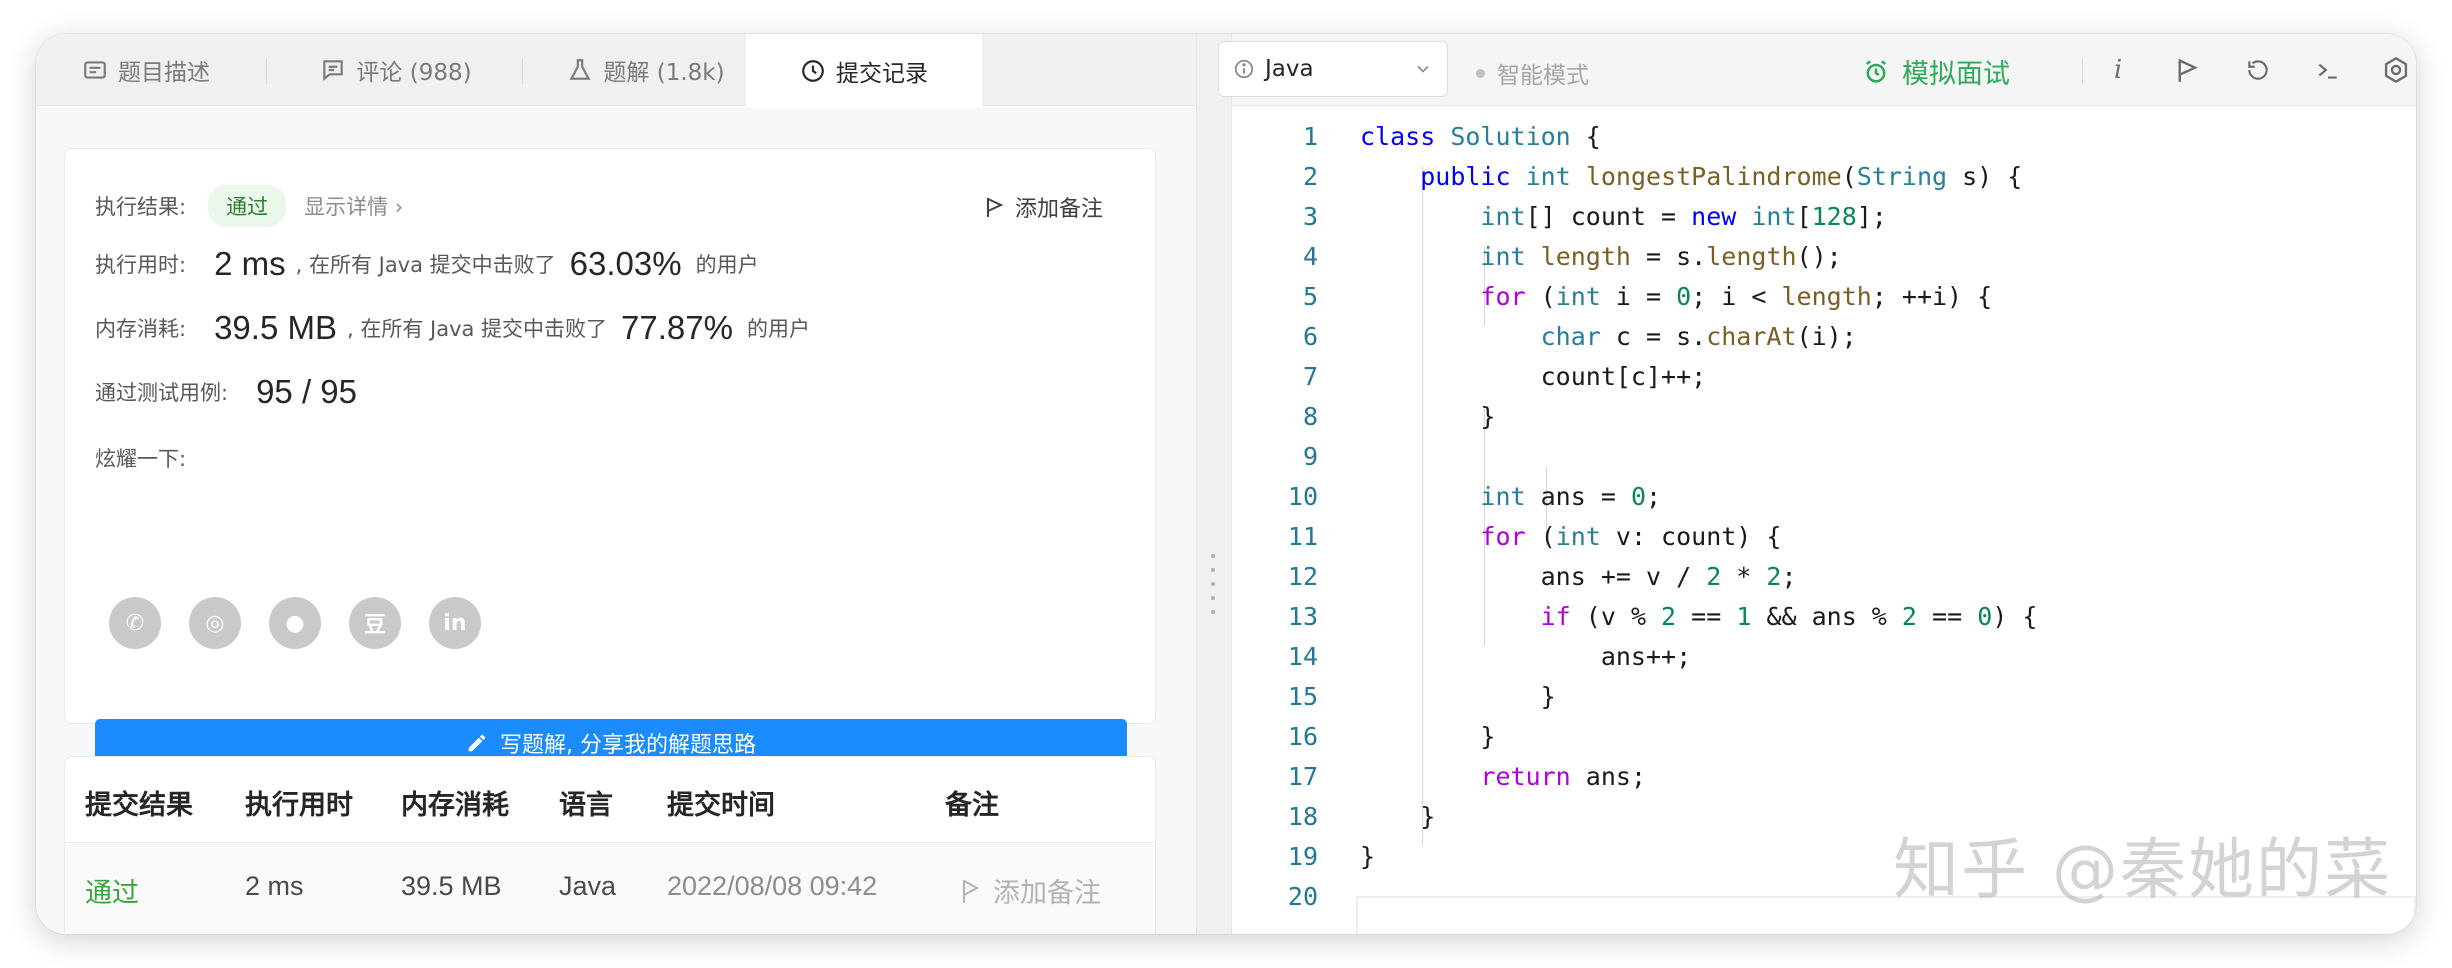  I want to click on tab-label: 题解 (1.8k), so click(664, 73).